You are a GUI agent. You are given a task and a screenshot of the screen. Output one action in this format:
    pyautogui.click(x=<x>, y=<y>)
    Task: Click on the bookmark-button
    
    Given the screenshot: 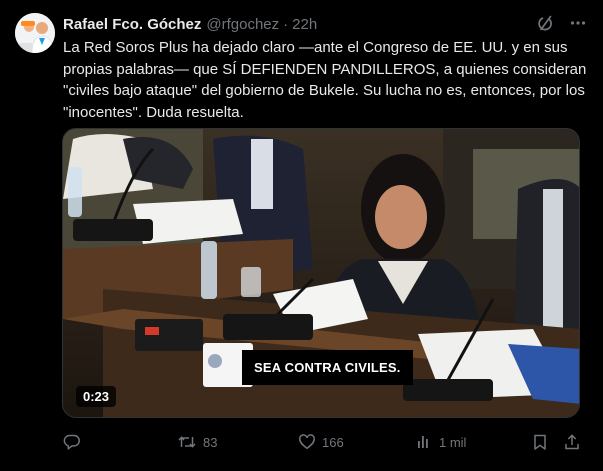 What is the action you would take?
    pyautogui.click(x=540, y=442)
    